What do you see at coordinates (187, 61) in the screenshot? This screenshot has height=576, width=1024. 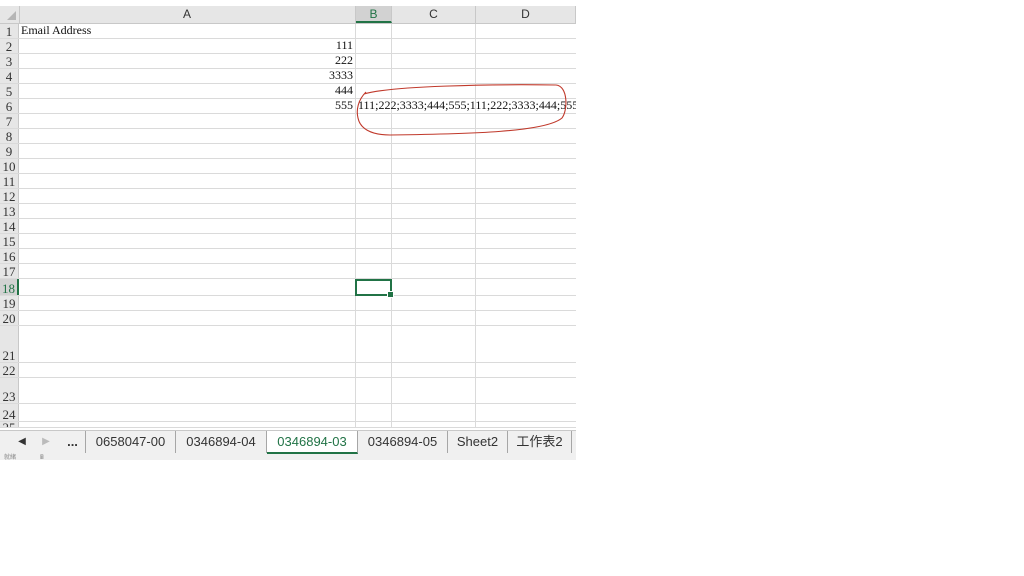 I see `cell-a3: 222` at bounding box center [187, 61].